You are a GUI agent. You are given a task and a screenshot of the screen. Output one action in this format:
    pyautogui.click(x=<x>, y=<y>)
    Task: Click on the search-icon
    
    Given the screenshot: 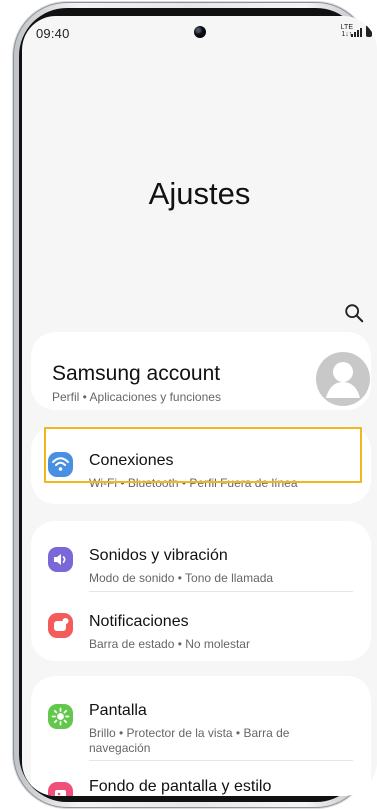 What is the action you would take?
    pyautogui.click(x=354, y=313)
    